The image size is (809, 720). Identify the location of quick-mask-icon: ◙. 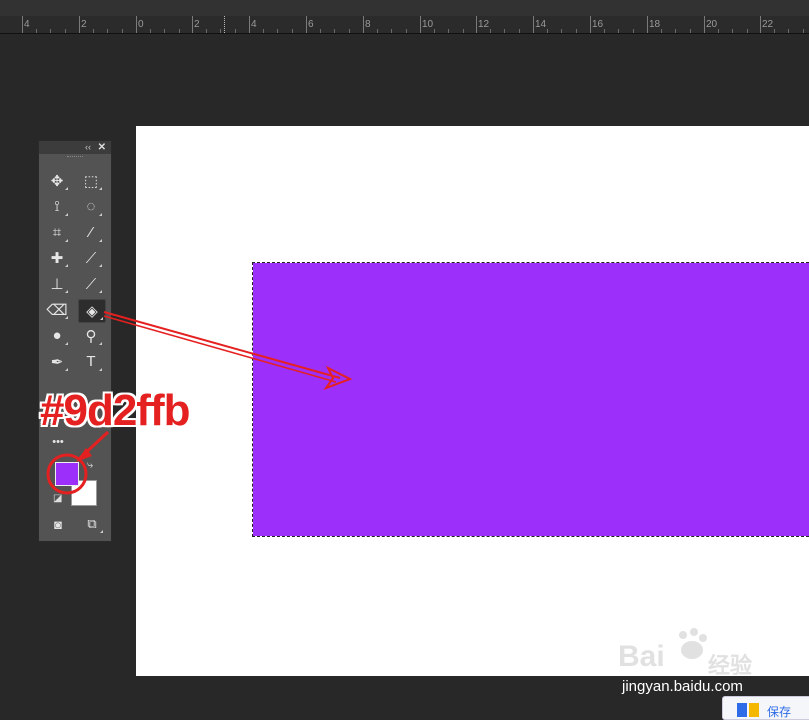
(58, 524).